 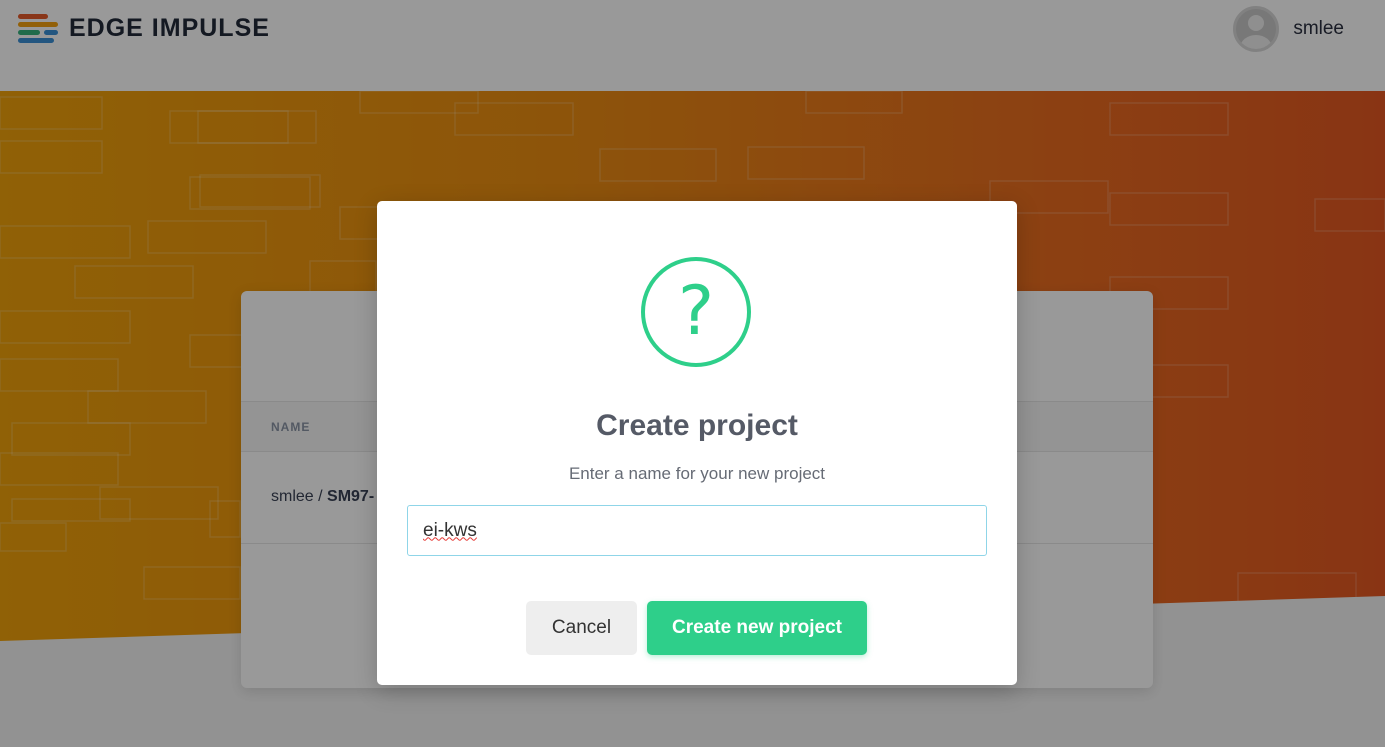 What do you see at coordinates (697, 473) in the screenshot?
I see `dialog-subtitle: Enter a name for your new project` at bounding box center [697, 473].